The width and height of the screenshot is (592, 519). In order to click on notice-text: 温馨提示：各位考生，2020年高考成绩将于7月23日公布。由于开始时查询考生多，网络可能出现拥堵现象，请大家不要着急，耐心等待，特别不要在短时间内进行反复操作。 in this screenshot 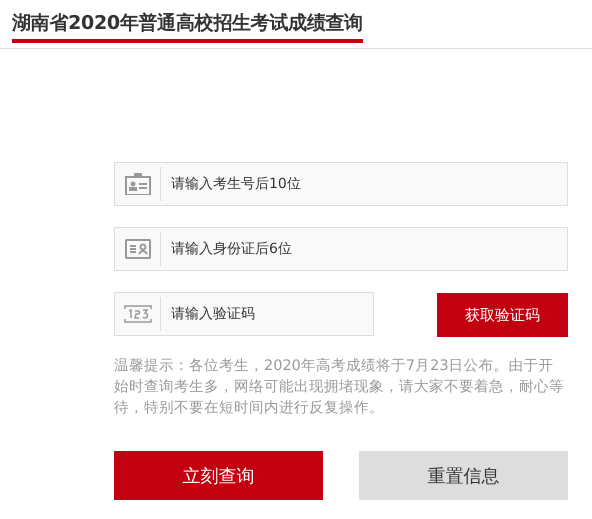, I will do `click(339, 387)`.